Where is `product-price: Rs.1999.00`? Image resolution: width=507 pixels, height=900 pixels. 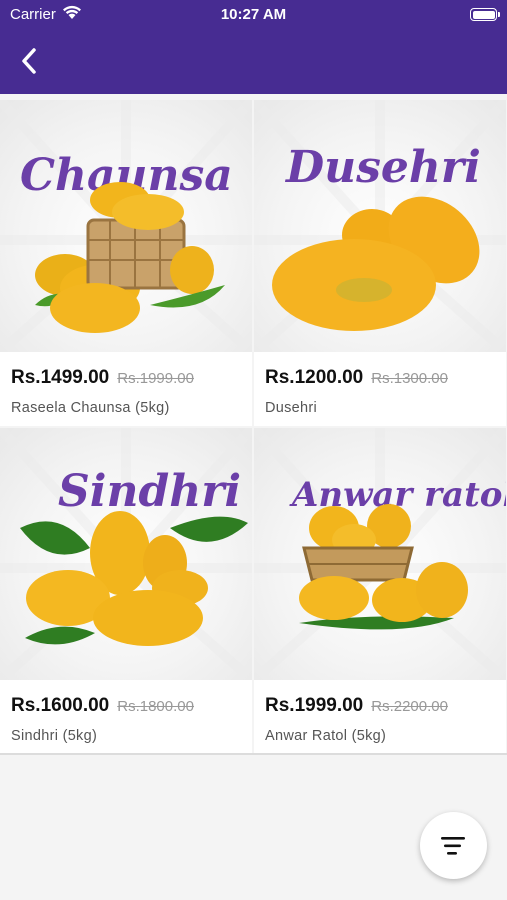 product-price: Rs.1999.00 is located at coordinates (314, 705).